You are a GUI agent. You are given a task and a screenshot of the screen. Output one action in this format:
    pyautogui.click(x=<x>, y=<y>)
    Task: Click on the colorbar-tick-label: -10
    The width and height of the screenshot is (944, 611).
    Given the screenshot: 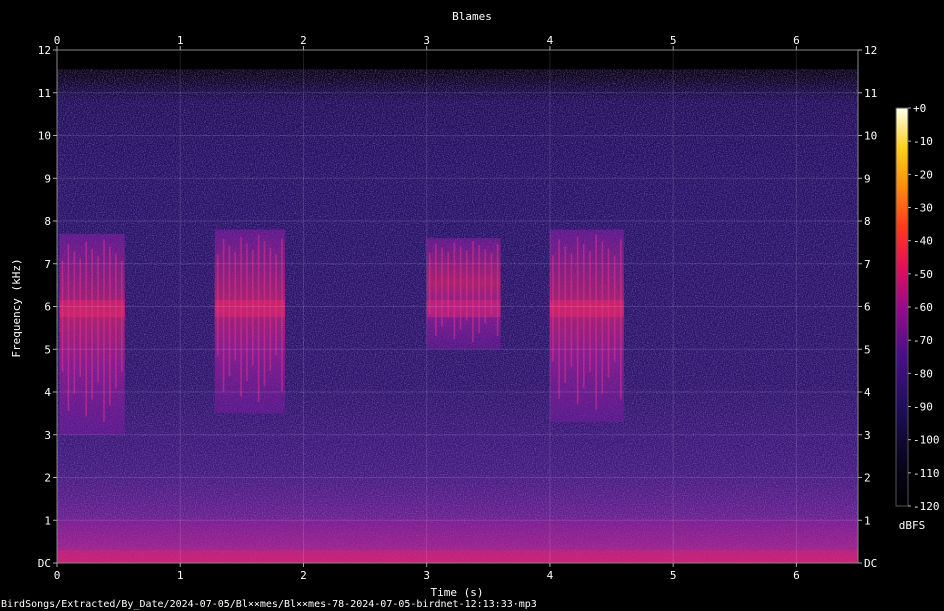 What is the action you would take?
    pyautogui.click(x=923, y=141)
    